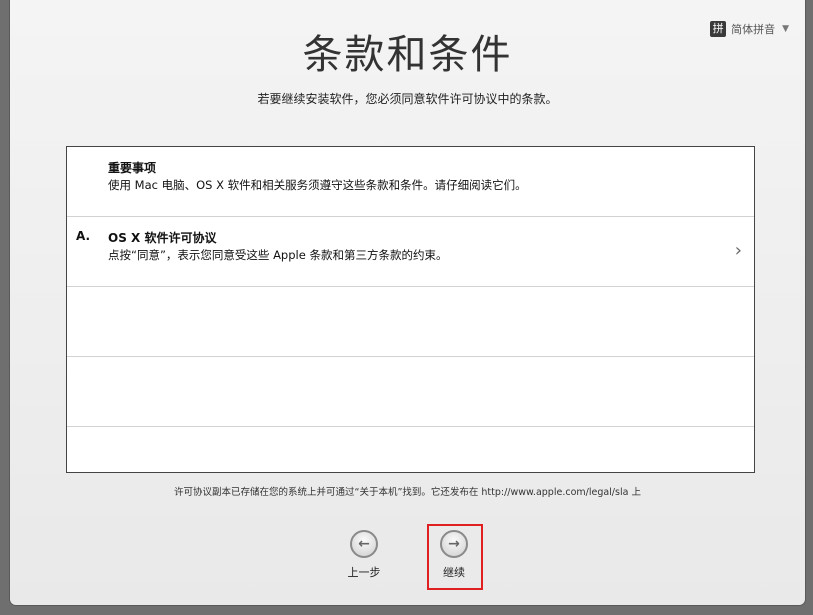 The height and width of the screenshot is (615, 813). I want to click on terms-item-description: 点按“同意”，表示您同意受这些 Apple 条款和第三方条款的约束。, so click(278, 255).